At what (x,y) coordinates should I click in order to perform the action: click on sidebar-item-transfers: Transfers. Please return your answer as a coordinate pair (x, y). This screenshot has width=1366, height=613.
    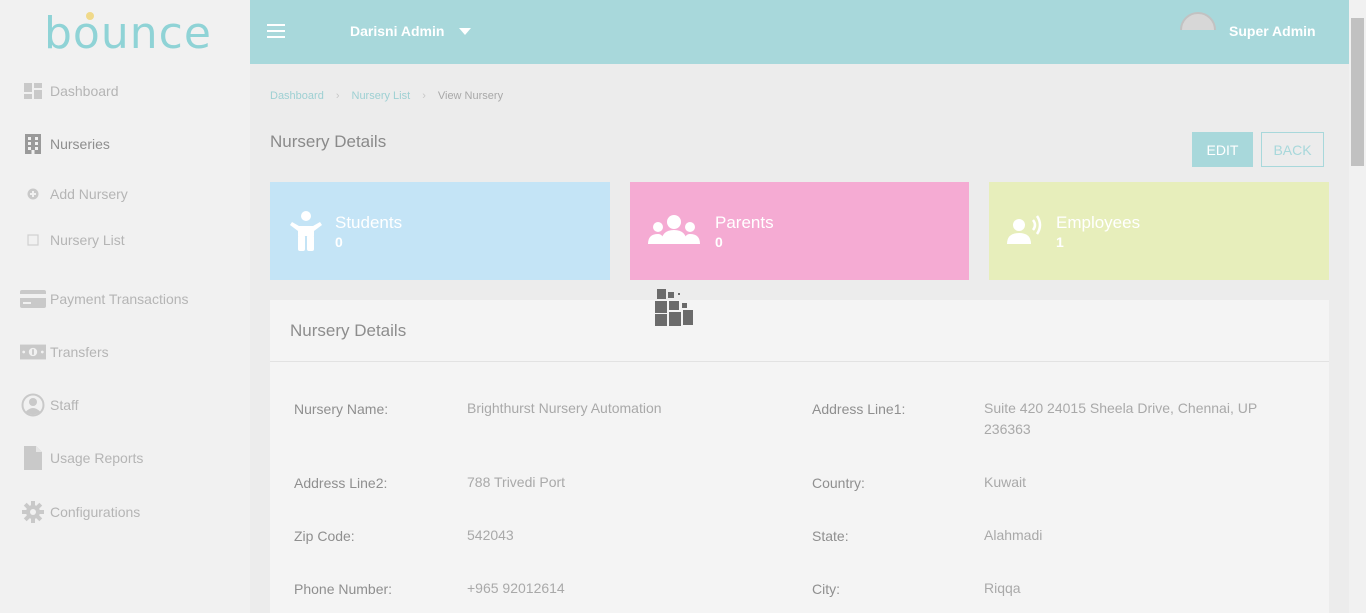
    Looking at the image, I should click on (125, 352).